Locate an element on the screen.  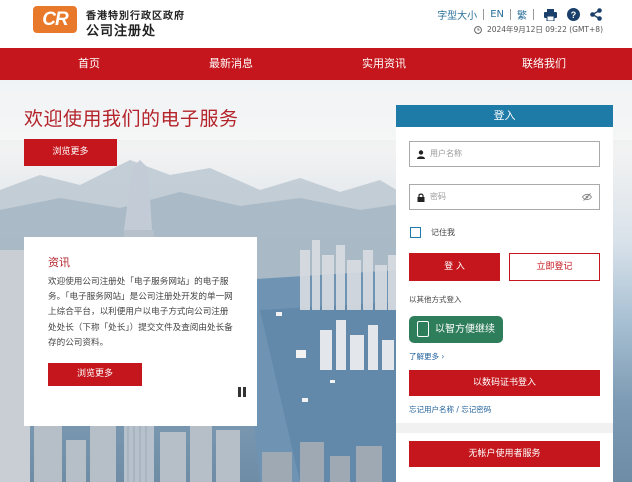
print-icon is located at coordinates (550, 14).